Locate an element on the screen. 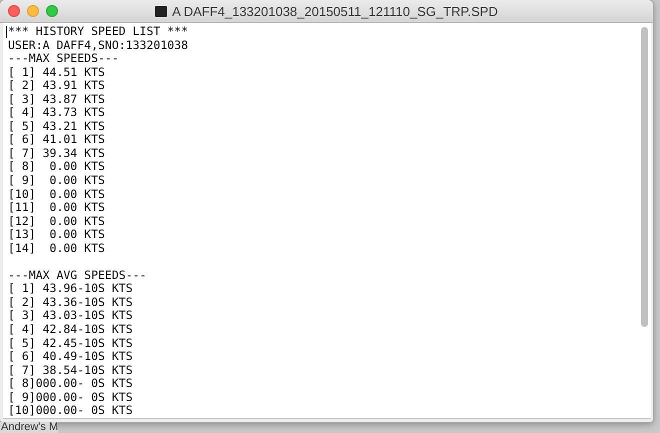 The width and height of the screenshot is (660, 433). speed-line: [ 6] 40.49-10S KTS is located at coordinates (70, 357).